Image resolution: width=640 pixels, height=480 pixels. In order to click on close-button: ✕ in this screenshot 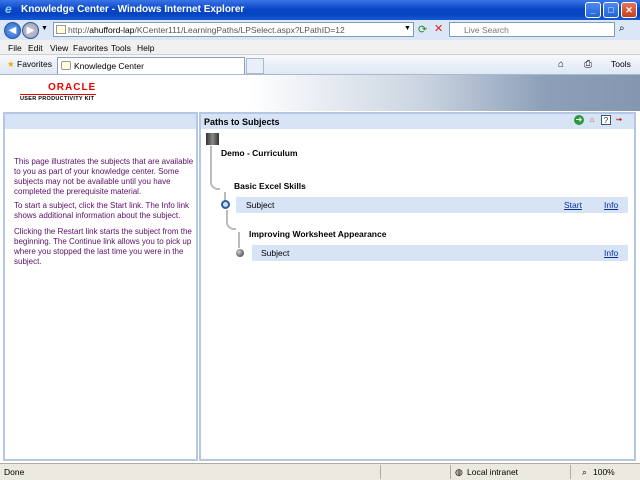, I will do `click(629, 10)`.